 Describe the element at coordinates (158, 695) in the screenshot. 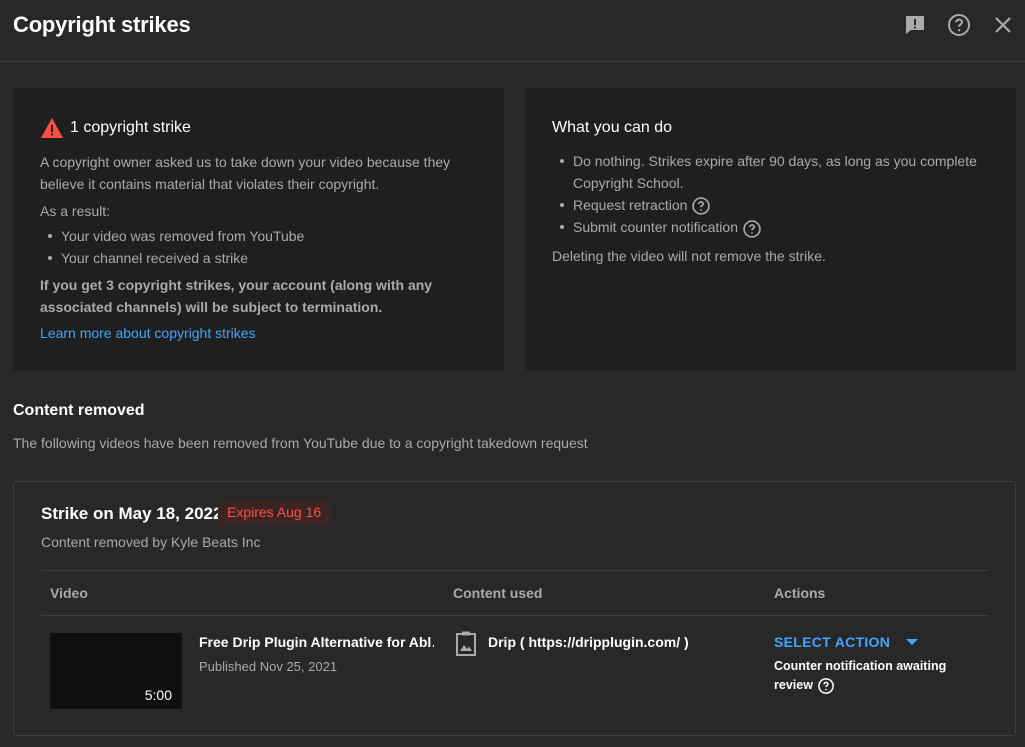

I see `video-duration: 5:00` at that location.